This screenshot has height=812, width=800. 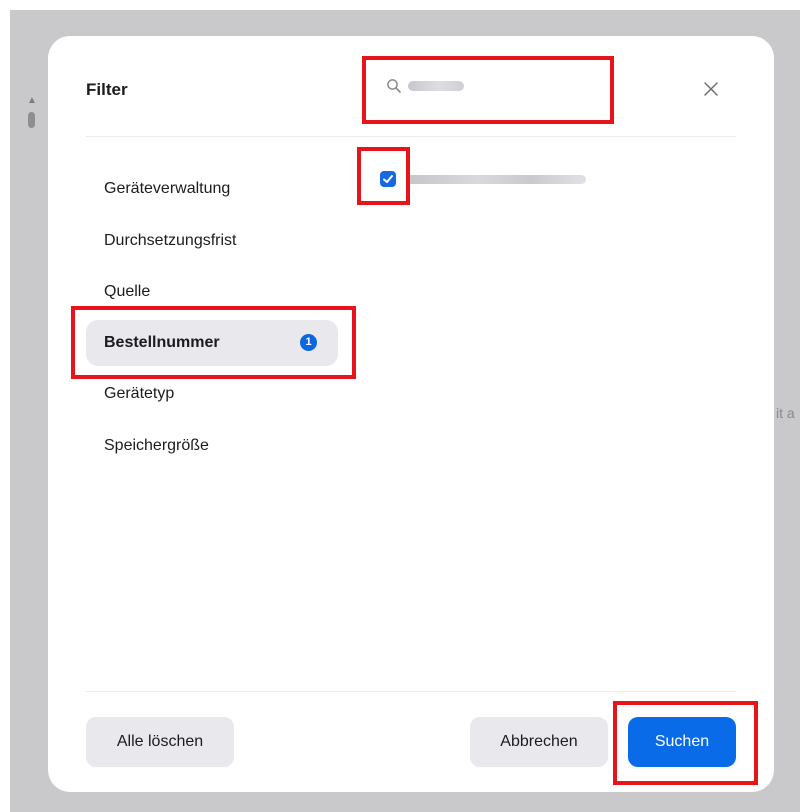 What do you see at coordinates (436, 86) in the screenshot?
I see `redacted-search-query` at bounding box center [436, 86].